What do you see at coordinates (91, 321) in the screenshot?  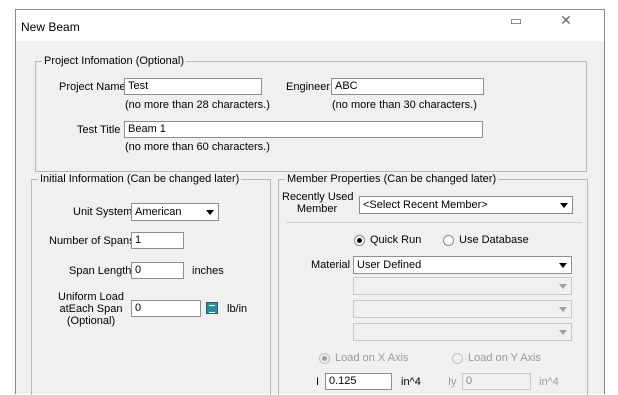 I see `uniform-load-label-3: (Optional)` at bounding box center [91, 321].